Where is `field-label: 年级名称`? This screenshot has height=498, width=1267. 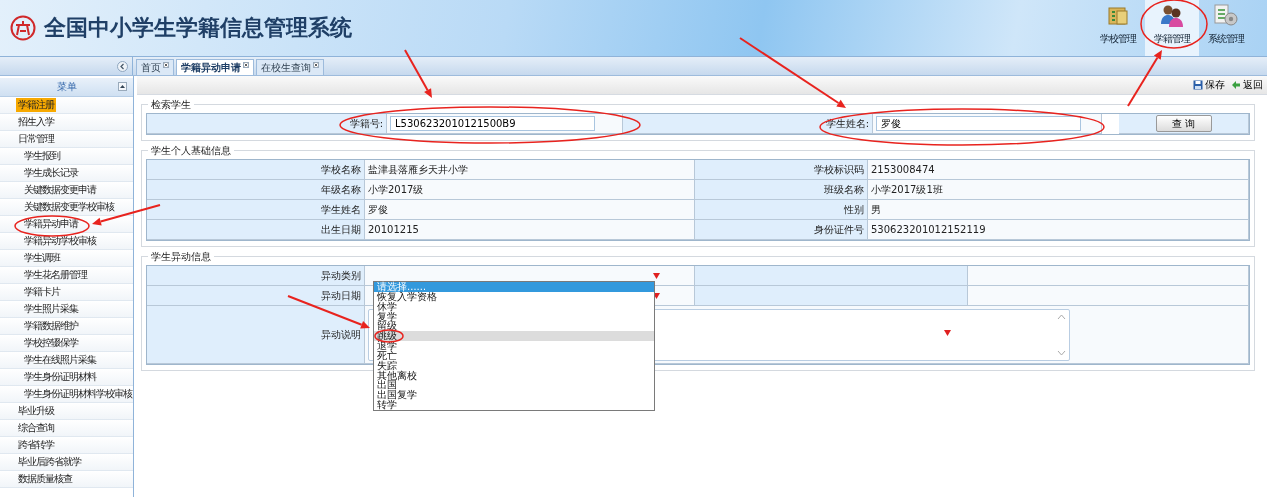 field-label: 年级名称 is located at coordinates (341, 189).